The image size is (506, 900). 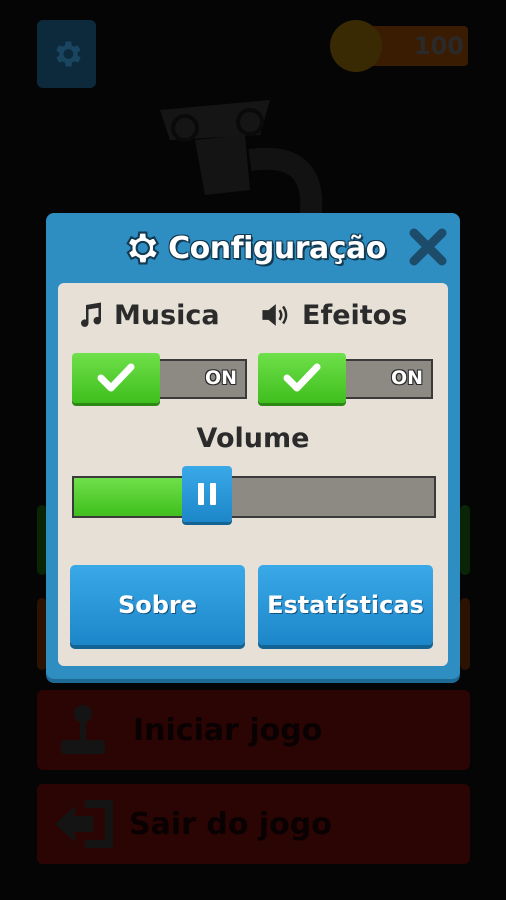 What do you see at coordinates (253, 438) in the screenshot?
I see `volume-label: Volume` at bounding box center [253, 438].